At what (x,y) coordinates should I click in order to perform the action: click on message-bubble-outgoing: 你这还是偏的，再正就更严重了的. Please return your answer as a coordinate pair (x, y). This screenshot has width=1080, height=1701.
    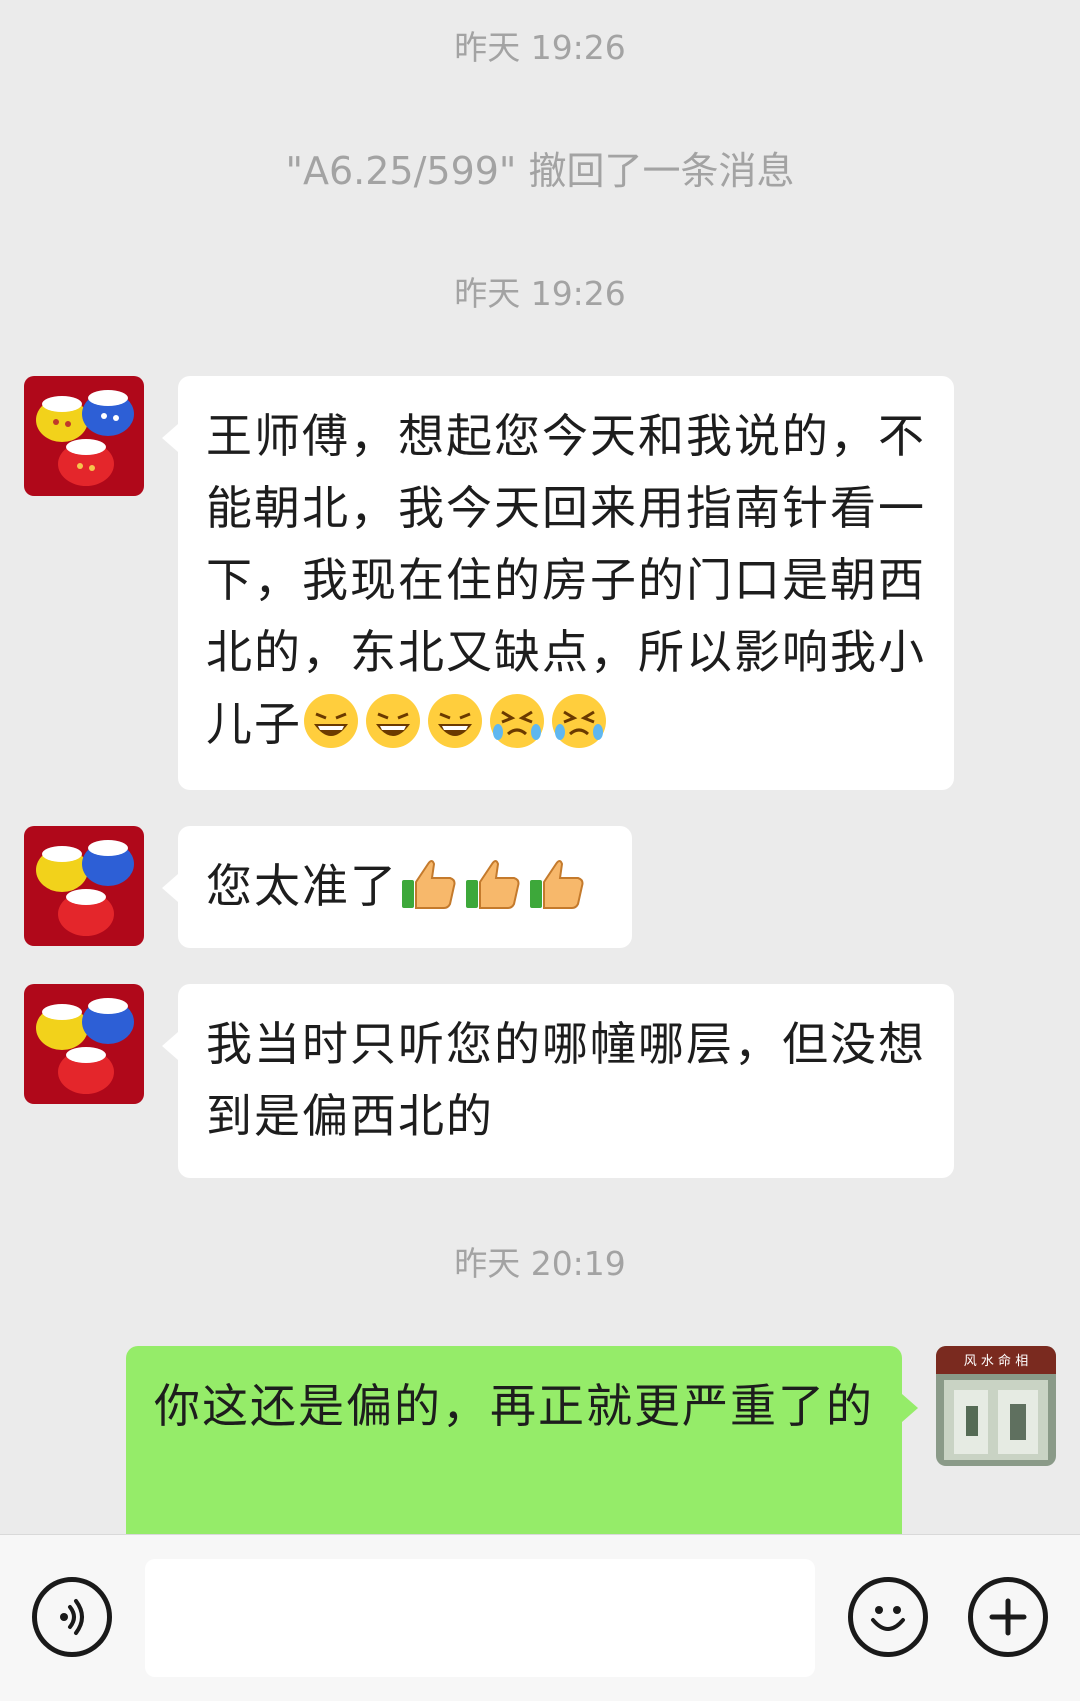
    Looking at the image, I should click on (522, 1440).